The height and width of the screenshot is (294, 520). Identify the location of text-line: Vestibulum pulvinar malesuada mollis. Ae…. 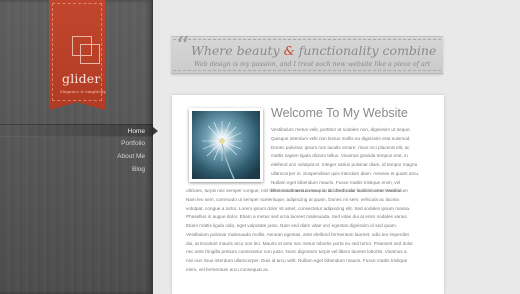
(297, 234).